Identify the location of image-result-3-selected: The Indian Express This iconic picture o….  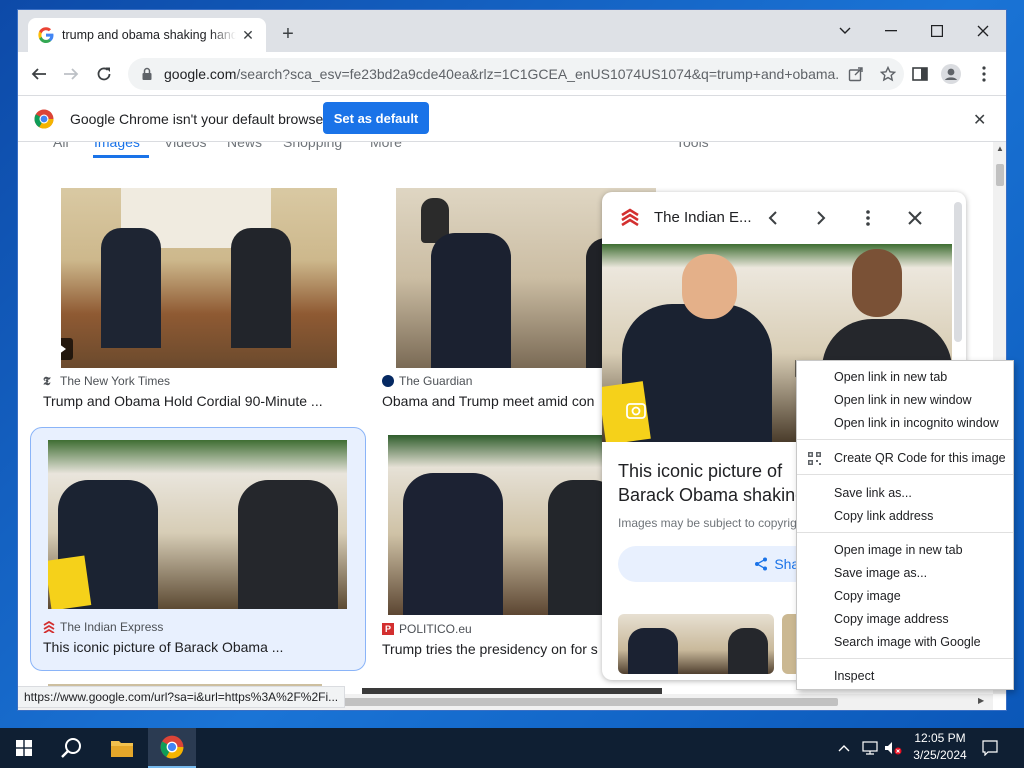
(198, 549).